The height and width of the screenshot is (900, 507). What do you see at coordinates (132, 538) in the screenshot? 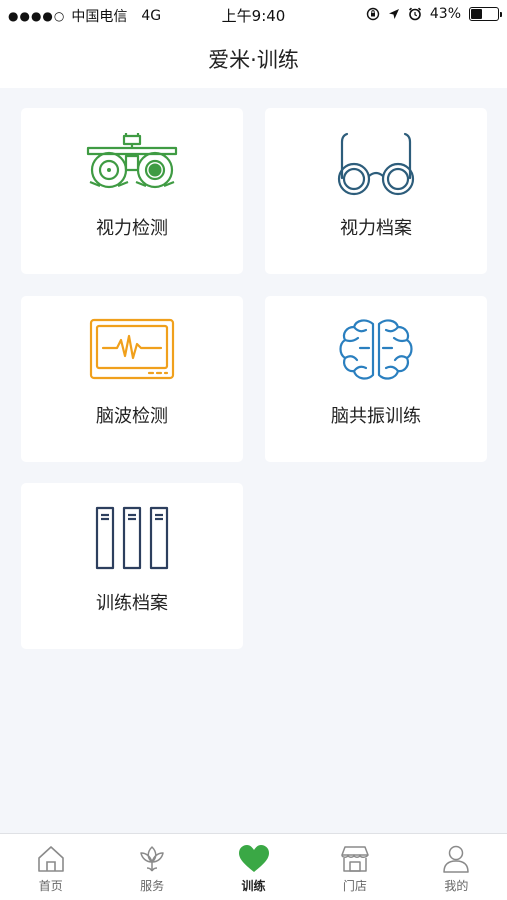
I see `binders-icon` at bounding box center [132, 538].